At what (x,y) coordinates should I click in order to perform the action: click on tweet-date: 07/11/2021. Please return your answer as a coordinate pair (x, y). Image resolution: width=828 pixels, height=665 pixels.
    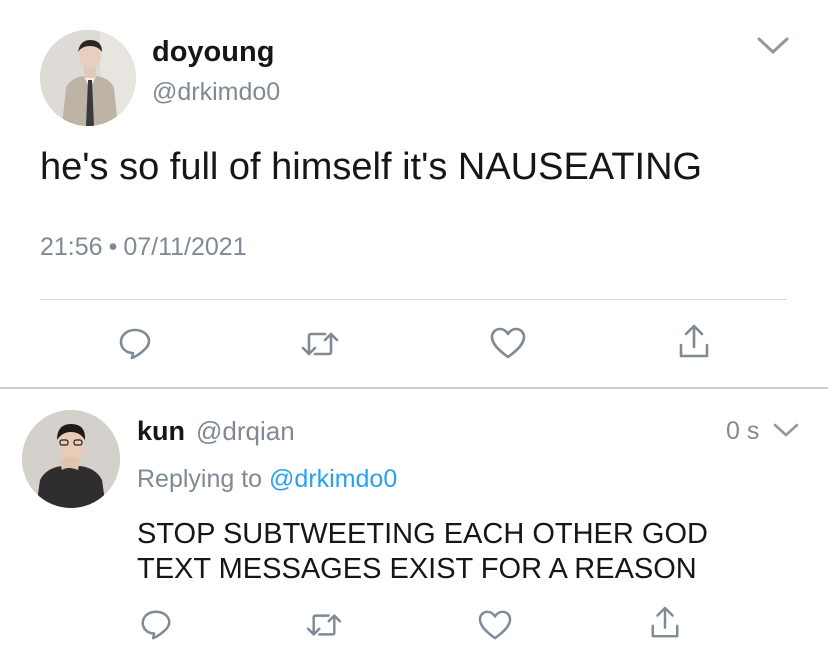
    Looking at the image, I should click on (185, 247).